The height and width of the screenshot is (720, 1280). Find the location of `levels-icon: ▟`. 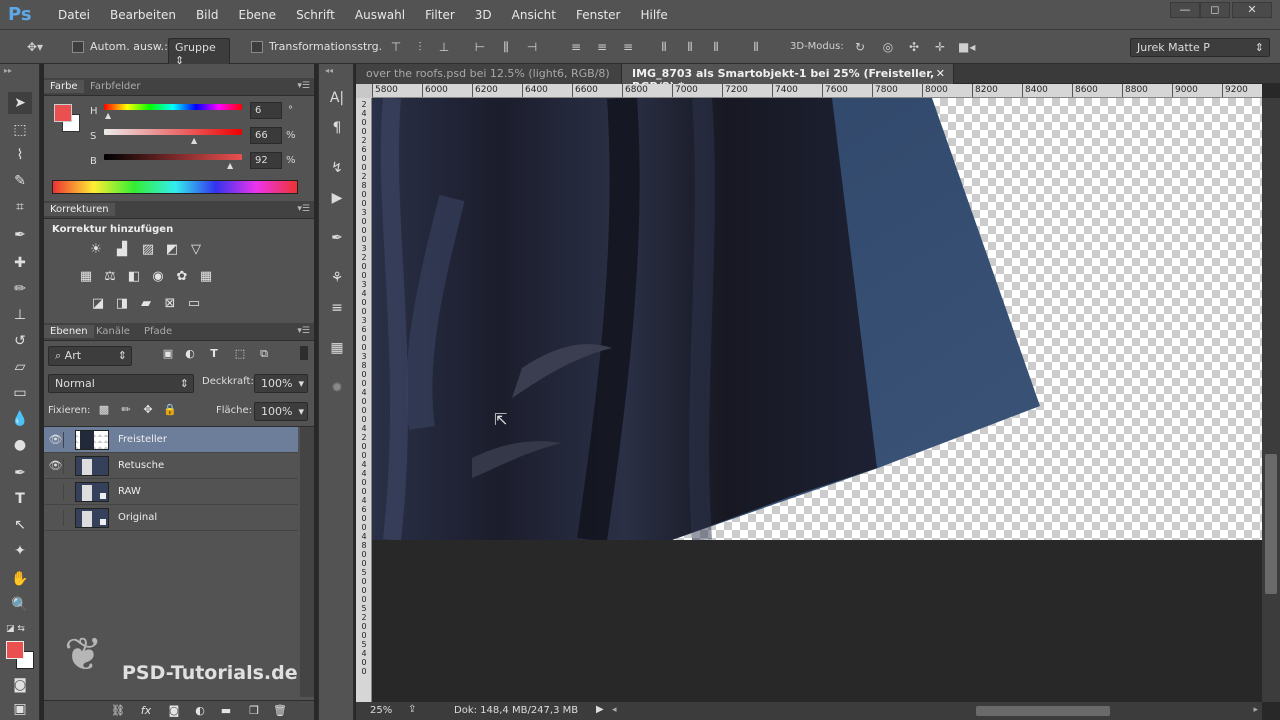

levels-icon: ▟ is located at coordinates (122, 250).